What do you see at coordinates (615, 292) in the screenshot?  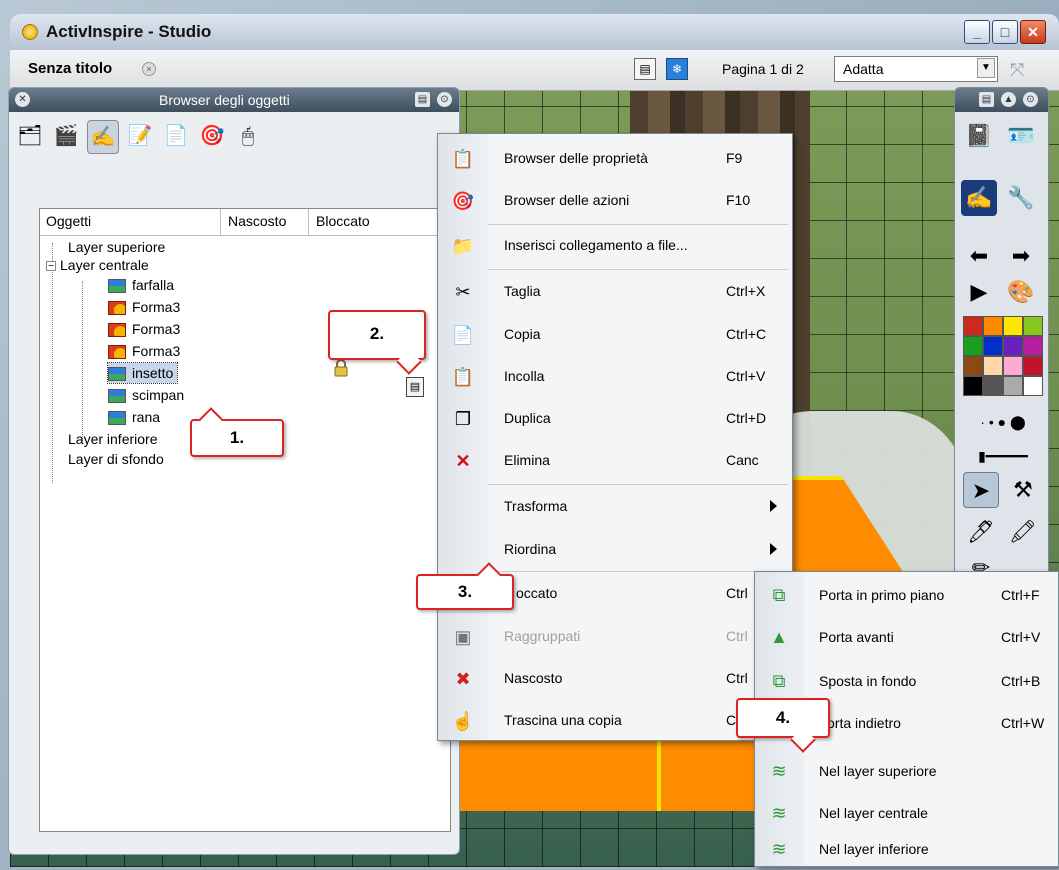 I see `menu-item-taglia: ✂ Taglia Ctrl+X` at bounding box center [615, 292].